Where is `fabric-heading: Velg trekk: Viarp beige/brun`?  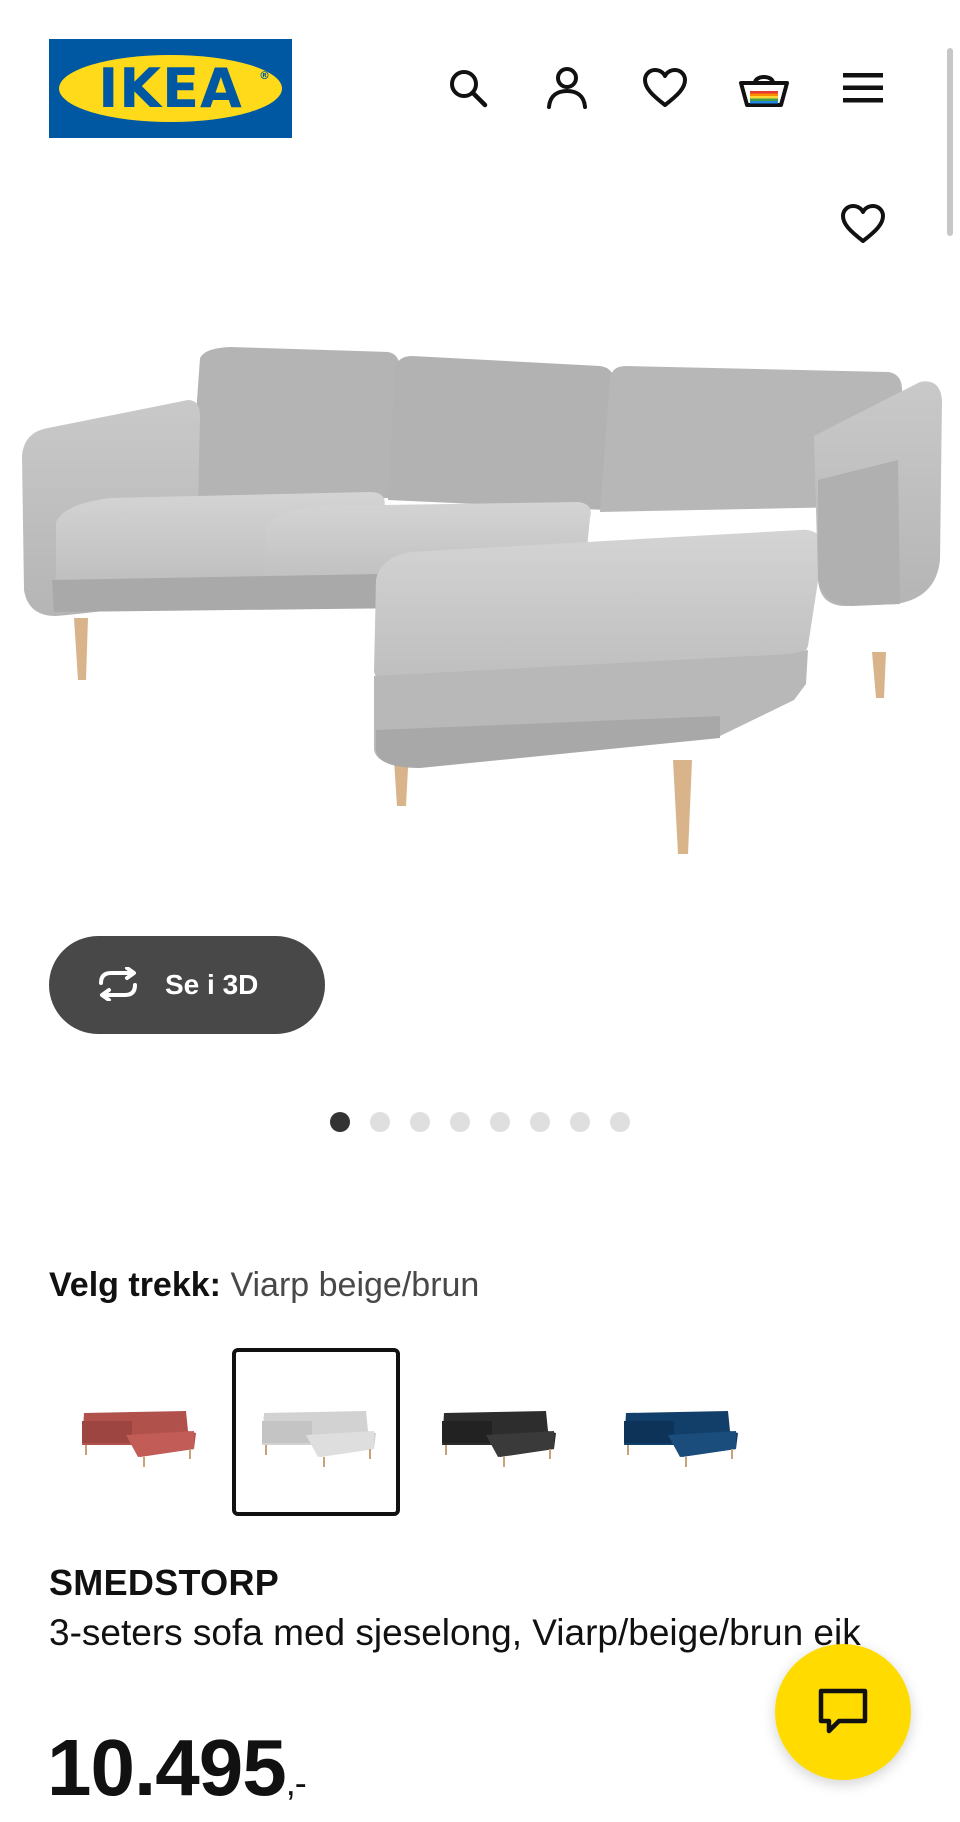
fabric-heading: Velg trekk: Viarp beige/brun is located at coordinates (264, 1285).